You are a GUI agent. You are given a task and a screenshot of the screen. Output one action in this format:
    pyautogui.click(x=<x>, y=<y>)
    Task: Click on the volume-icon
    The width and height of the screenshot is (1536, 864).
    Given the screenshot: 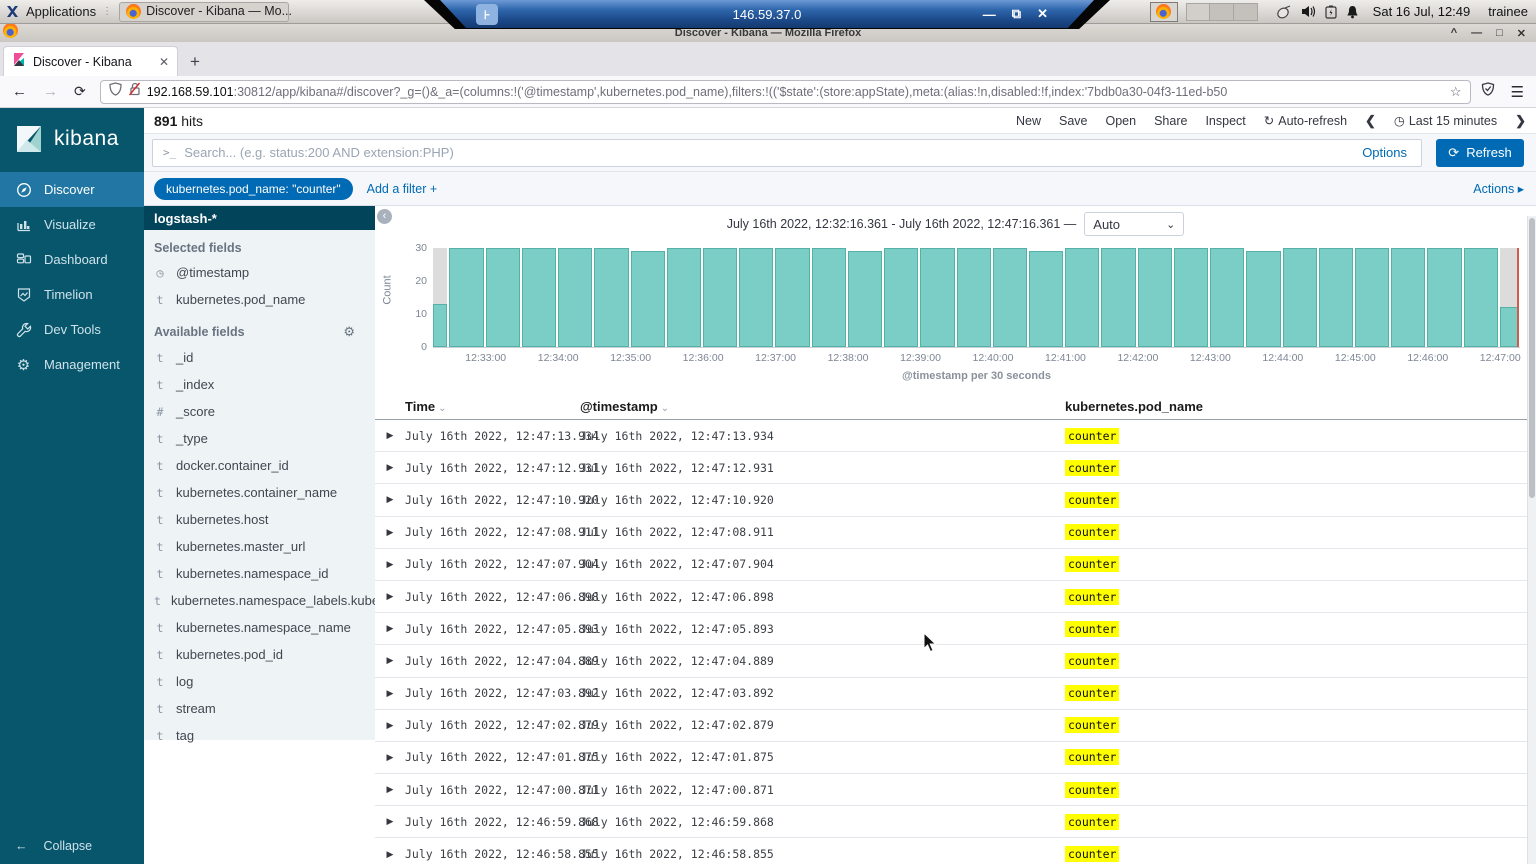 What is the action you would take?
    pyautogui.click(x=1308, y=11)
    